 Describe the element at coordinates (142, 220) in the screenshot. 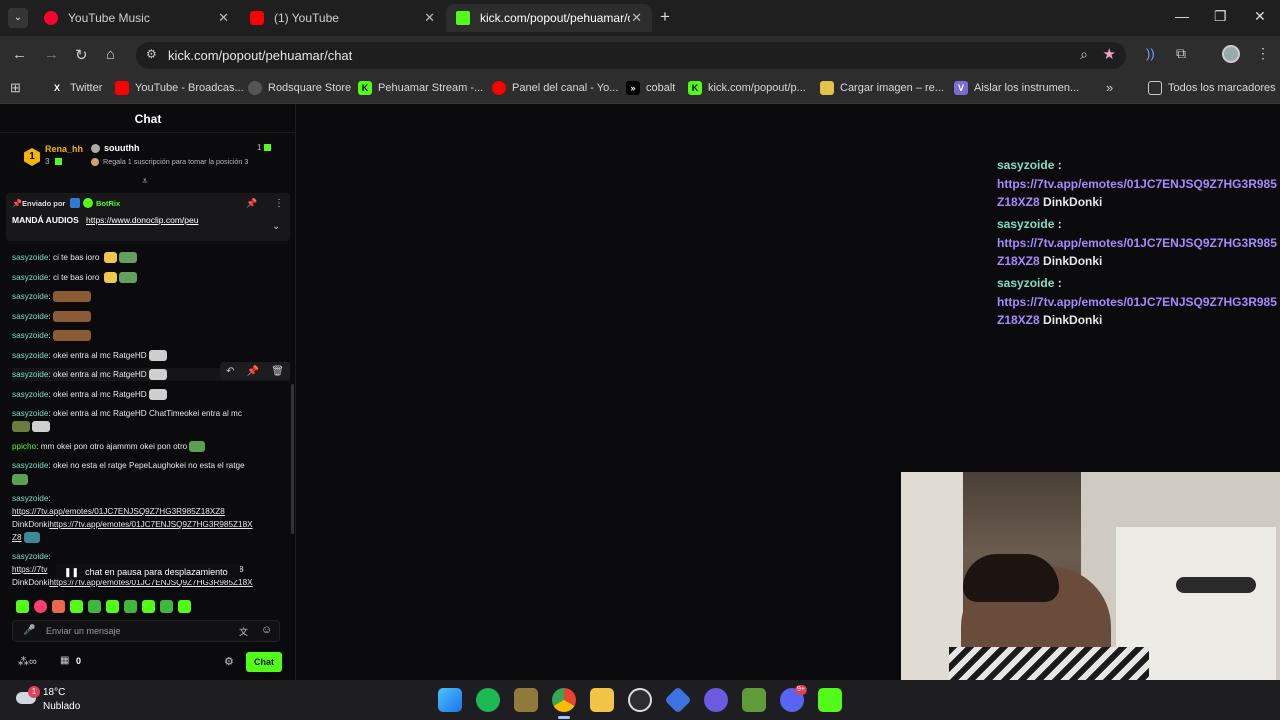

I see `pinned-link: https://www.donoclip.com/peu` at that location.